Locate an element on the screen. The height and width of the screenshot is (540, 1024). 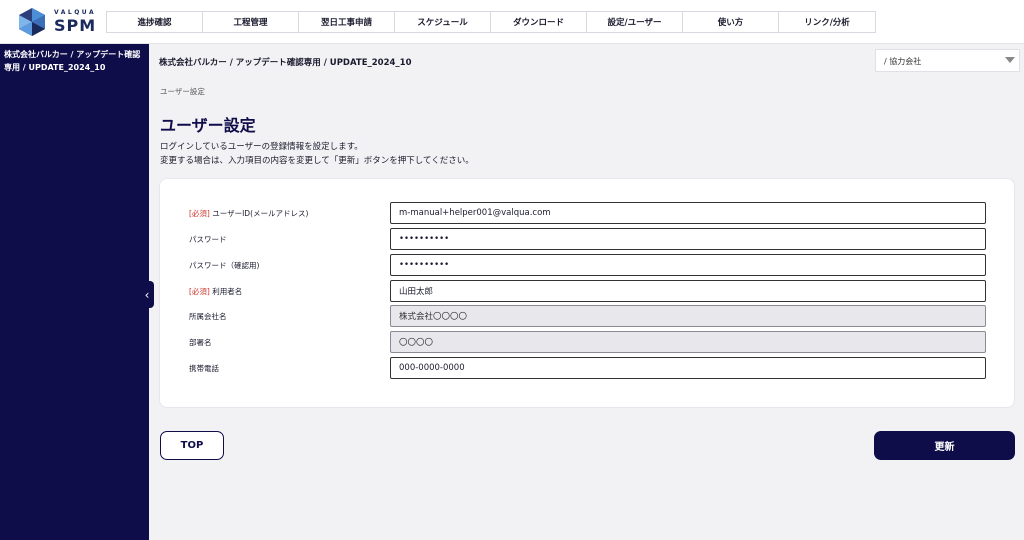
password-label: パスワード is located at coordinates (208, 239).